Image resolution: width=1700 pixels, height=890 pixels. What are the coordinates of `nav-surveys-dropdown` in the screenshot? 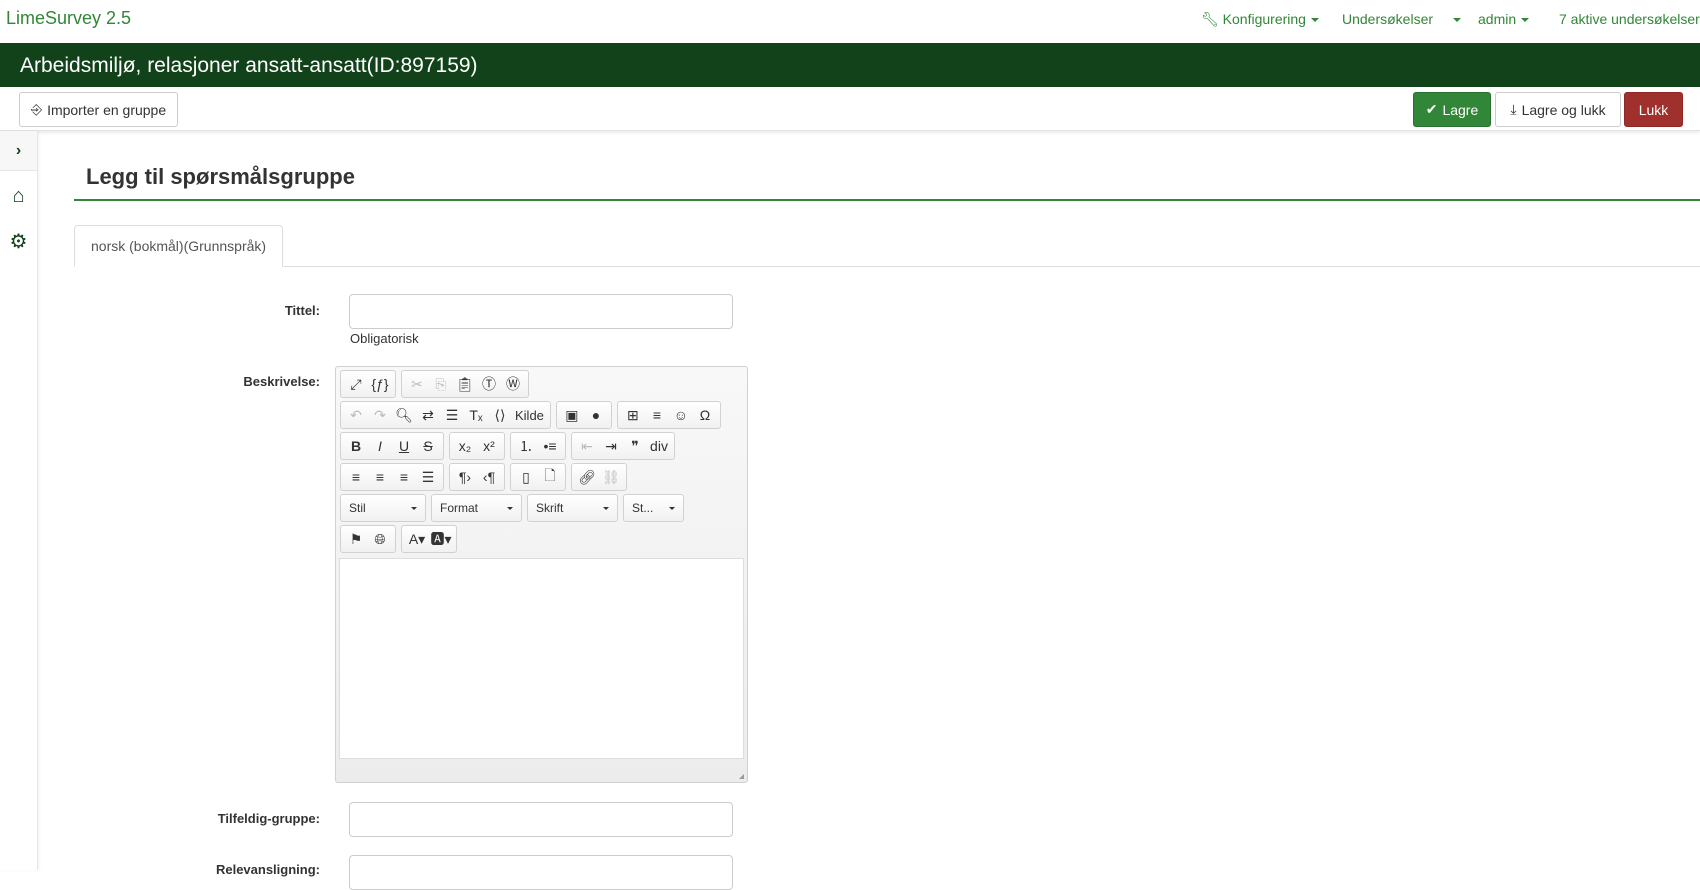 It's located at (1454, 19).